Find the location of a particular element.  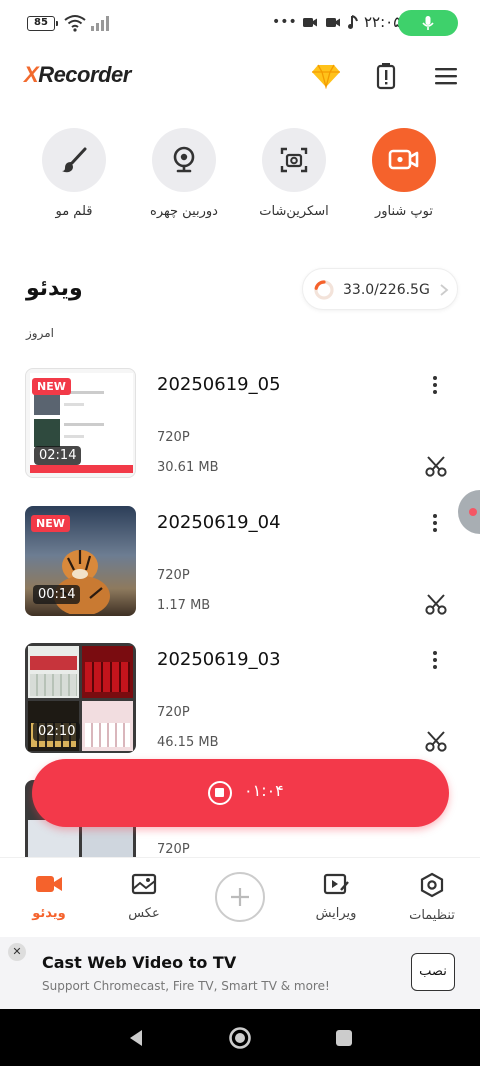

stop-recording-icon is located at coordinates (220, 793).